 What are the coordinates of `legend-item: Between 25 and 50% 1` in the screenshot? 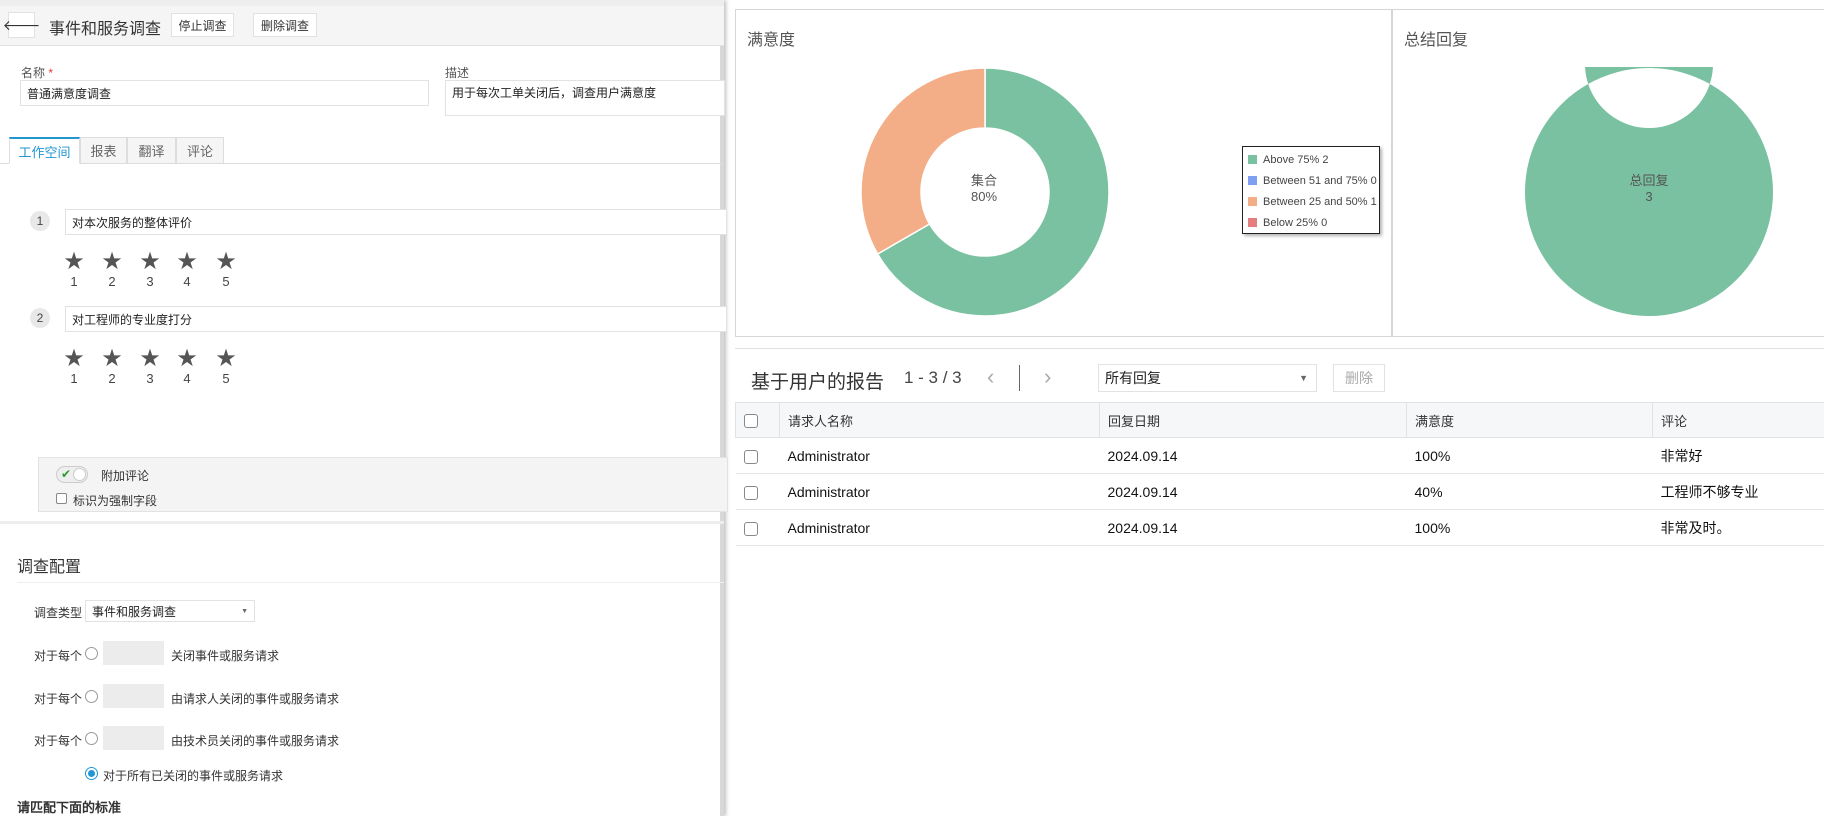 It's located at (1311, 201).